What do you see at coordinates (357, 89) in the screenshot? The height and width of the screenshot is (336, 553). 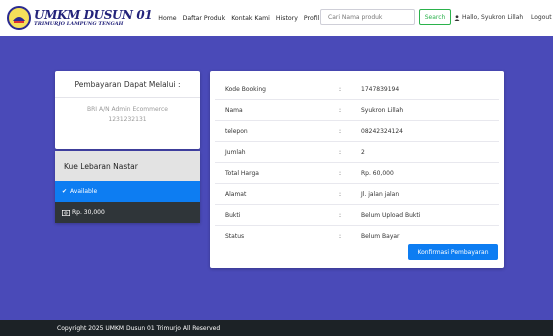 I see `detail-row-kode-booking: Kode Booking : 1747839194` at bounding box center [357, 89].